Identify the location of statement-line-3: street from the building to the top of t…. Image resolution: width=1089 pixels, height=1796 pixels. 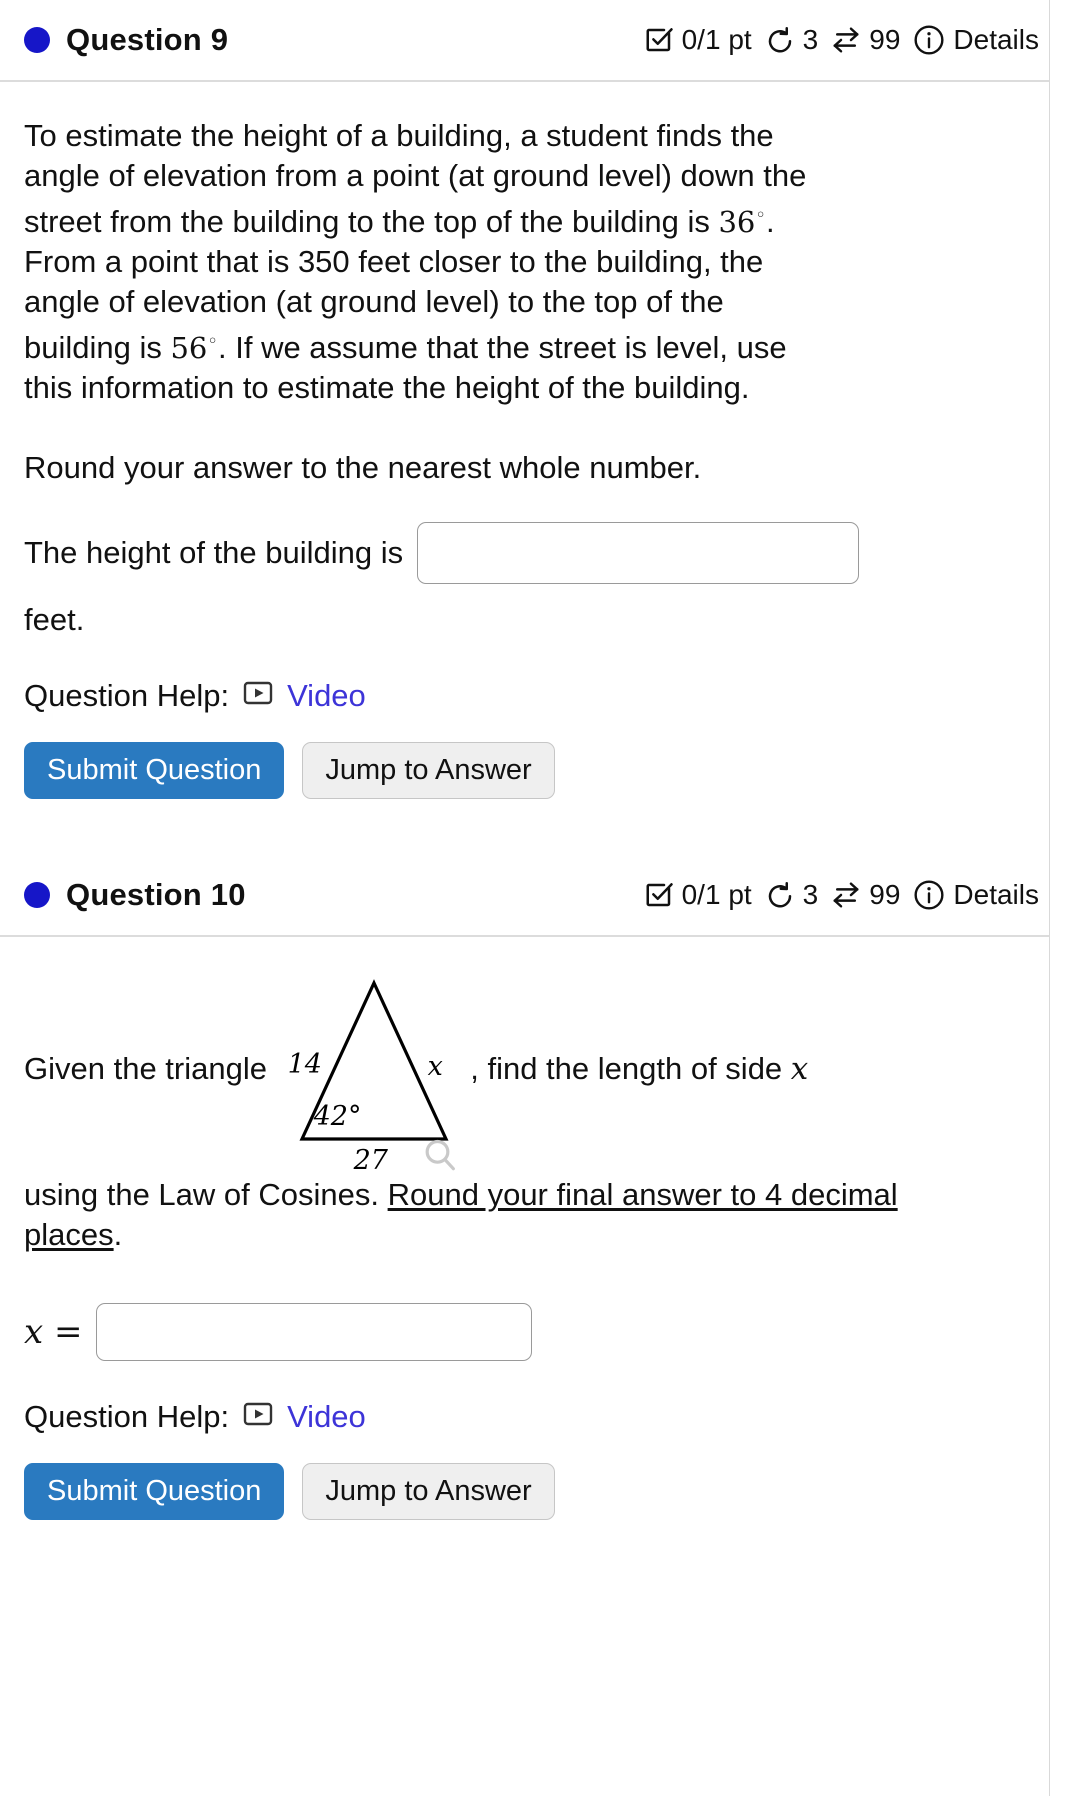
(371, 222).